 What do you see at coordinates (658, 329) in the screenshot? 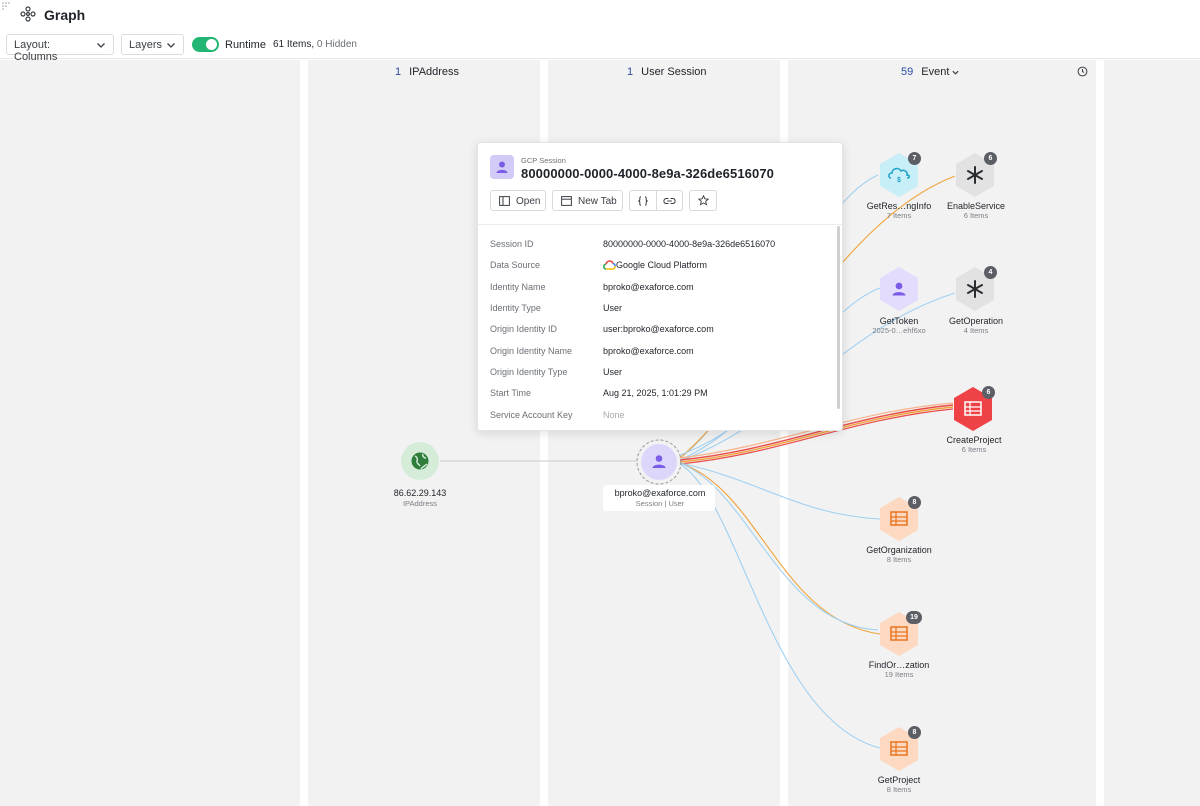
I see `field-value: user:bproko@exaforce.com` at bounding box center [658, 329].